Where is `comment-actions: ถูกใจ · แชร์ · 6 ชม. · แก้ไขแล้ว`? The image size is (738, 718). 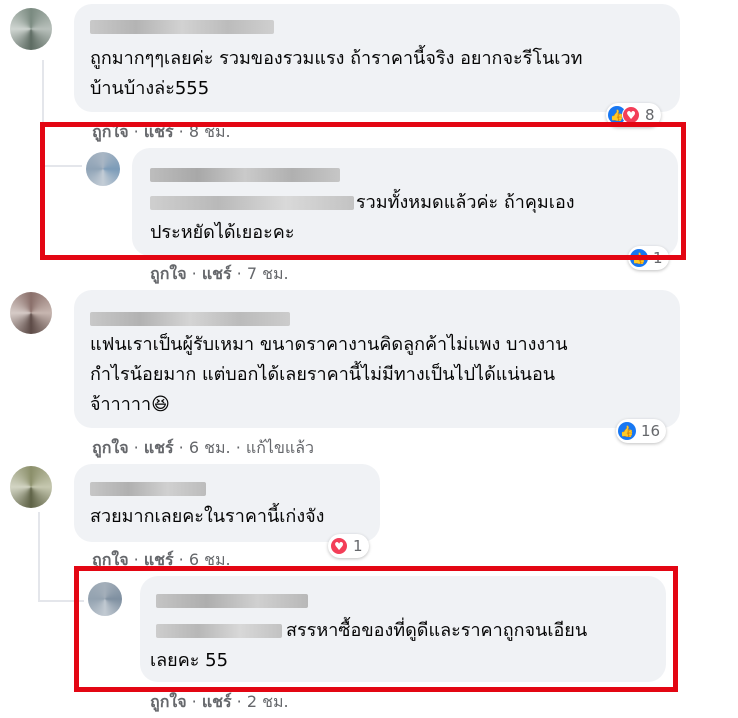
comment-actions: ถูกใจ · แชร์ · 6 ชม. · แก้ไขแล้ว is located at coordinates (203, 447).